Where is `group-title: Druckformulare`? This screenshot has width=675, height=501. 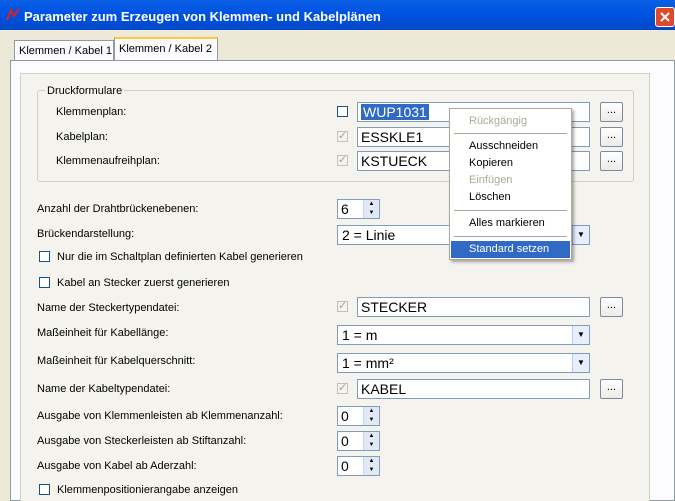
group-title: Druckformulare is located at coordinates (85, 91).